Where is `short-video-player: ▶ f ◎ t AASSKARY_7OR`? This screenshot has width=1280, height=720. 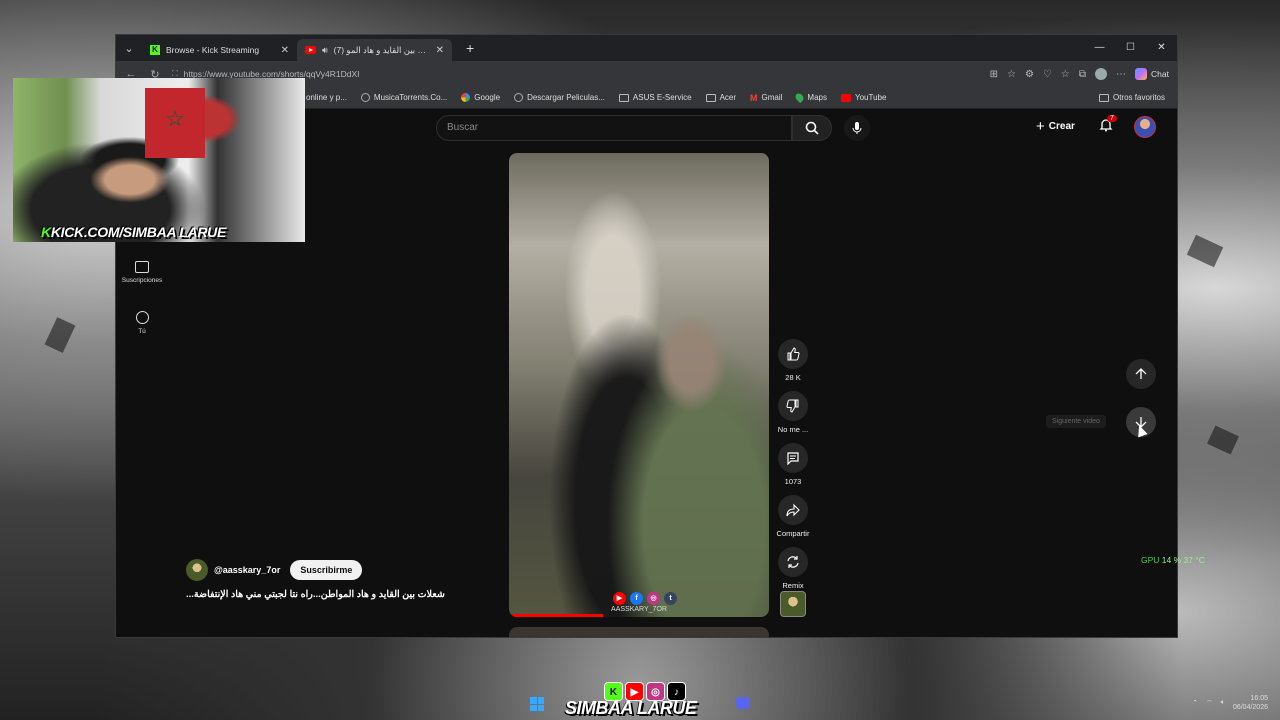
short-video-player: ▶ f ◎ t AASSKARY_7OR is located at coordinates (639, 385).